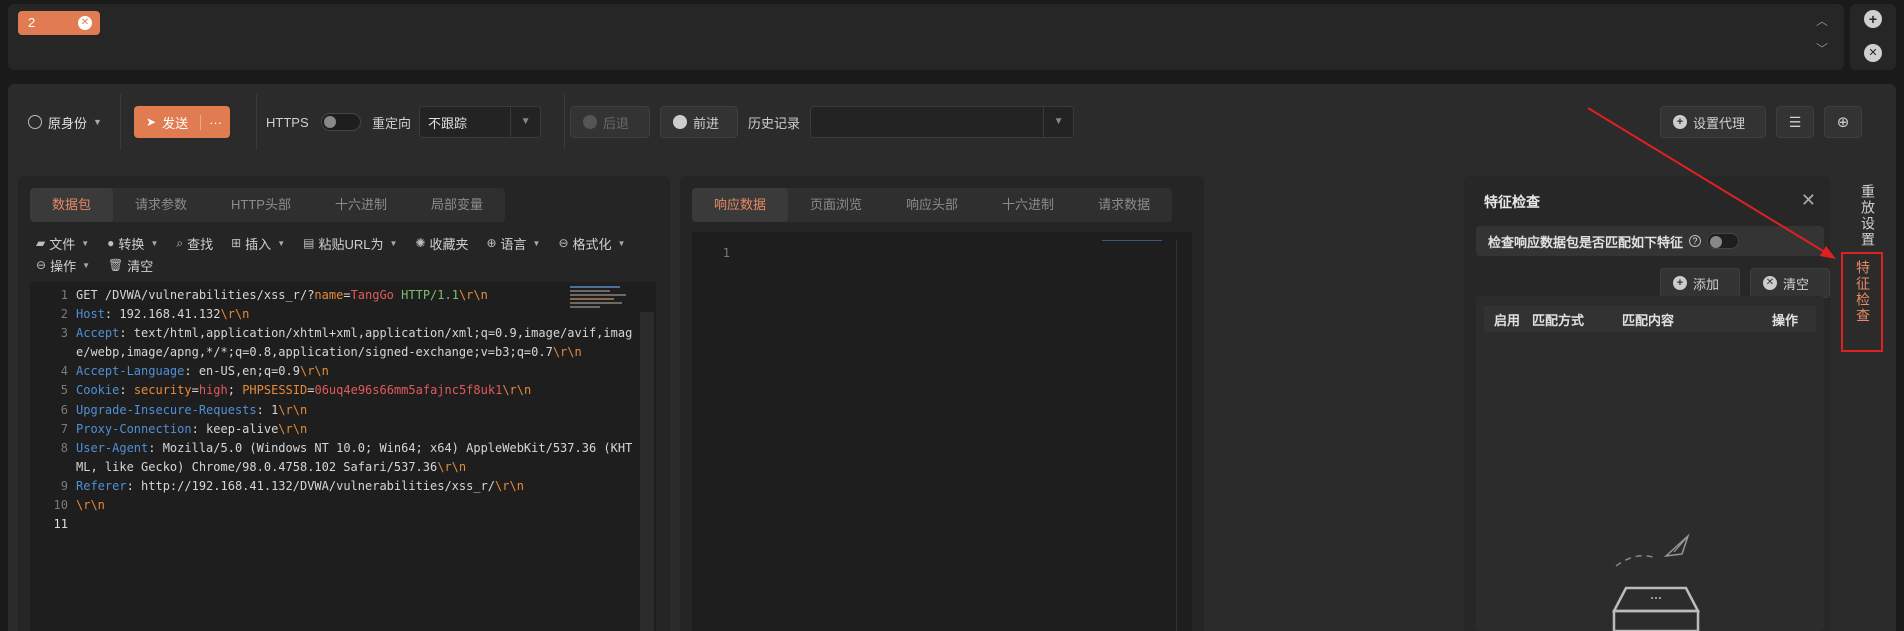  Describe the element at coordinates (309, 243) in the screenshot. I see `paste-icon: ▤` at that location.